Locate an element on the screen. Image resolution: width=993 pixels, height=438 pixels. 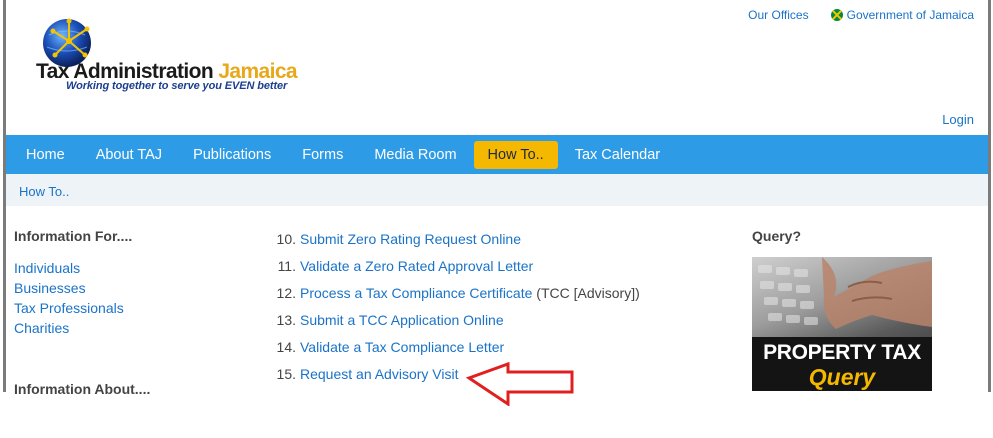
request-advisory-visit-link: Request an Advisory Visit is located at coordinates (379, 374).